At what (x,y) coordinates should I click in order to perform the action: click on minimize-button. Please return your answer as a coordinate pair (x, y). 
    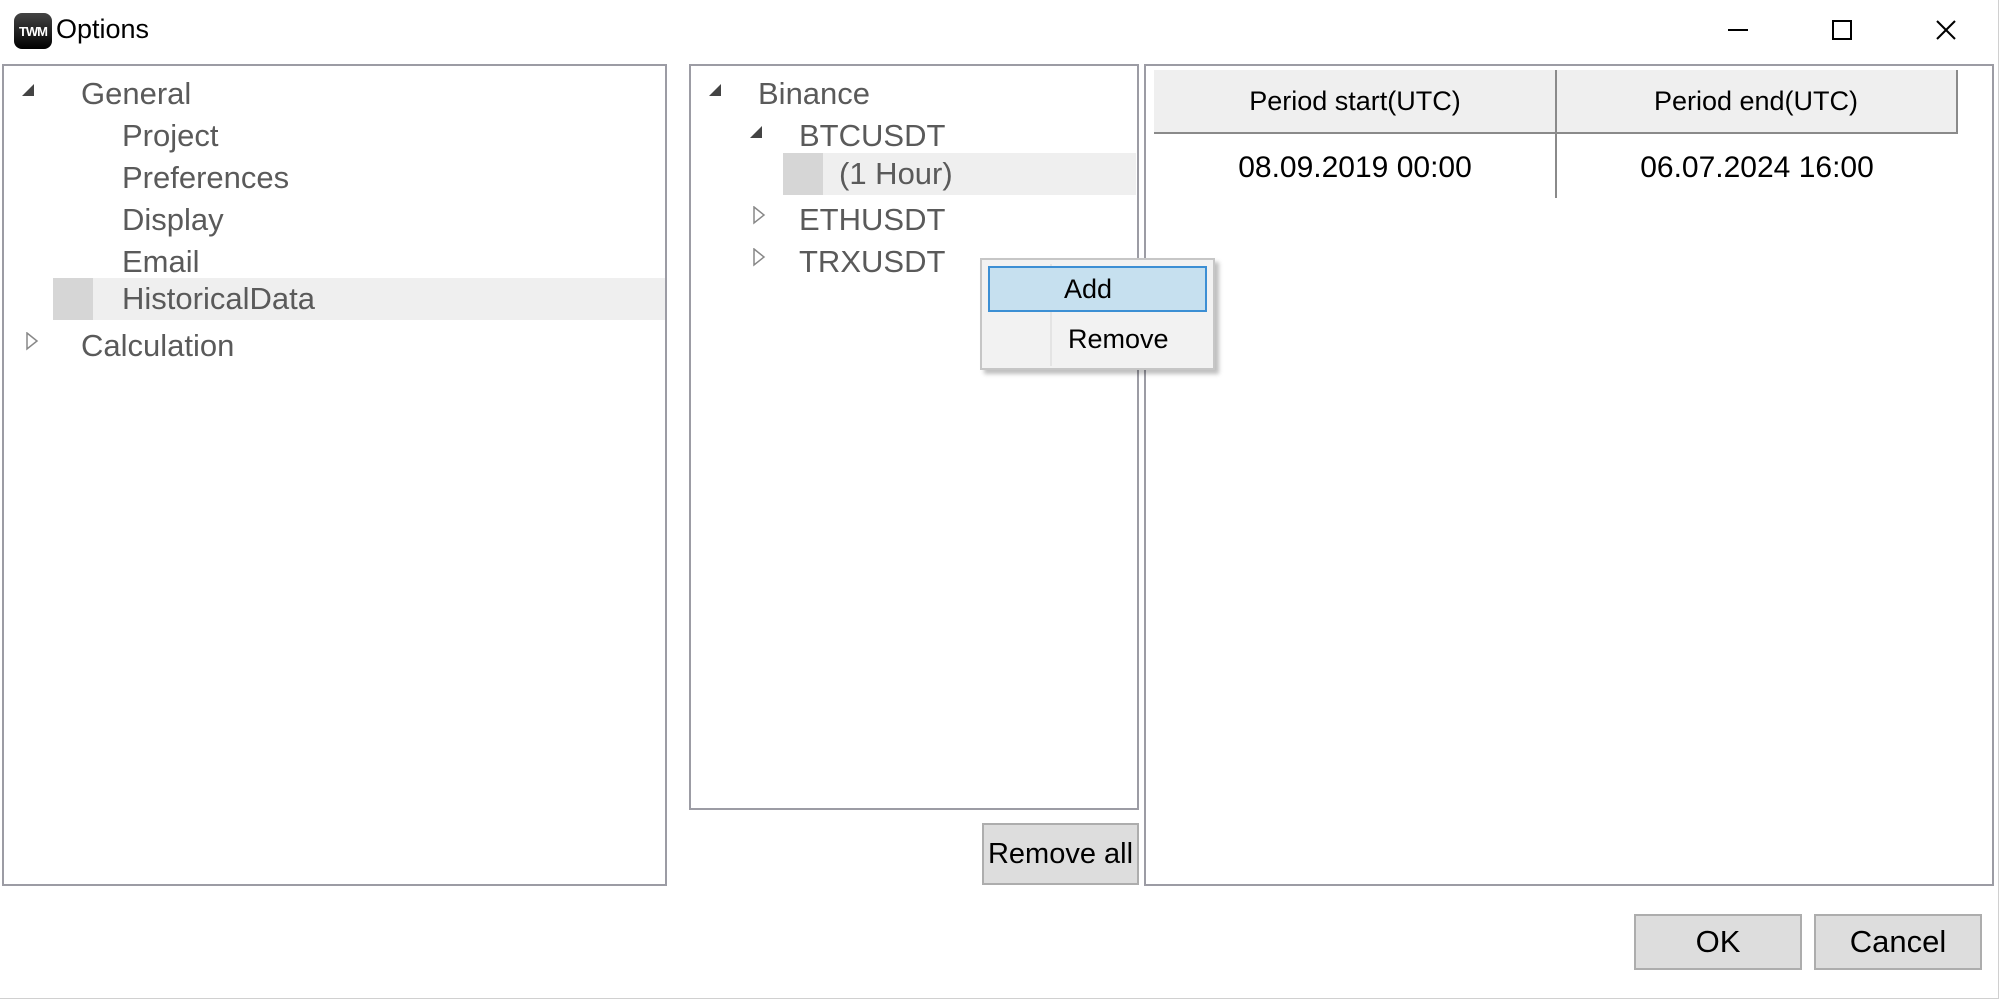
    Looking at the image, I should click on (1738, 30).